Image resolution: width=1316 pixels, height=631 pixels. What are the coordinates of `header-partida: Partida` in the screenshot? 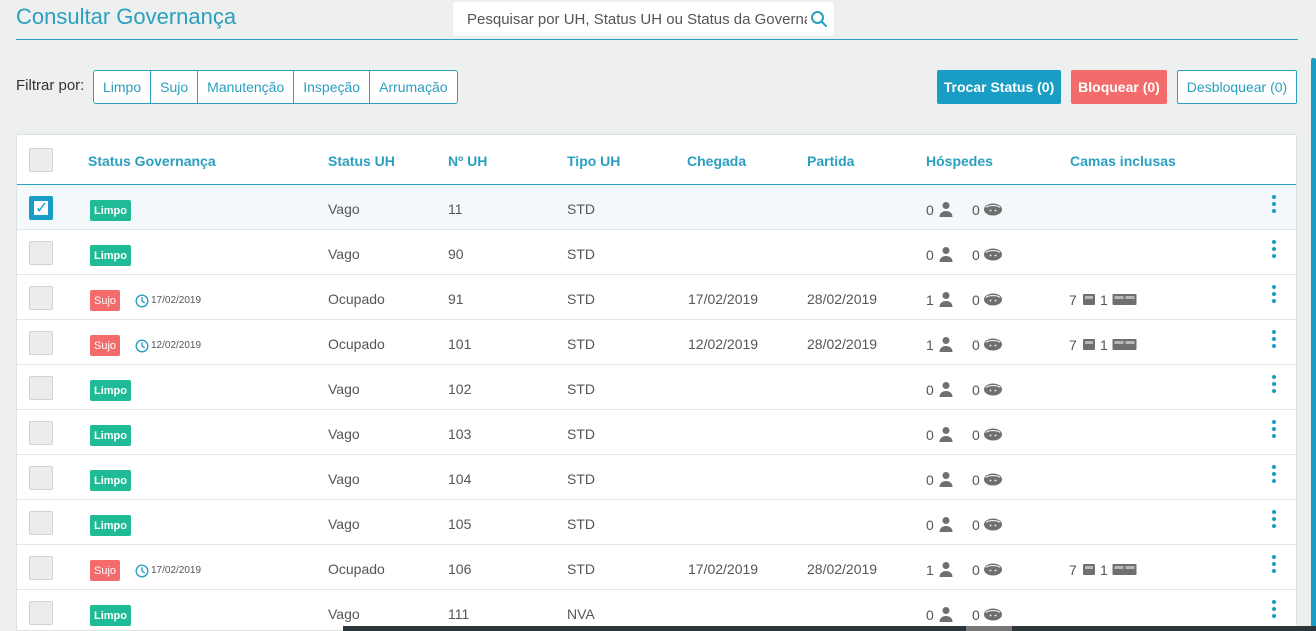 It's located at (830, 161).